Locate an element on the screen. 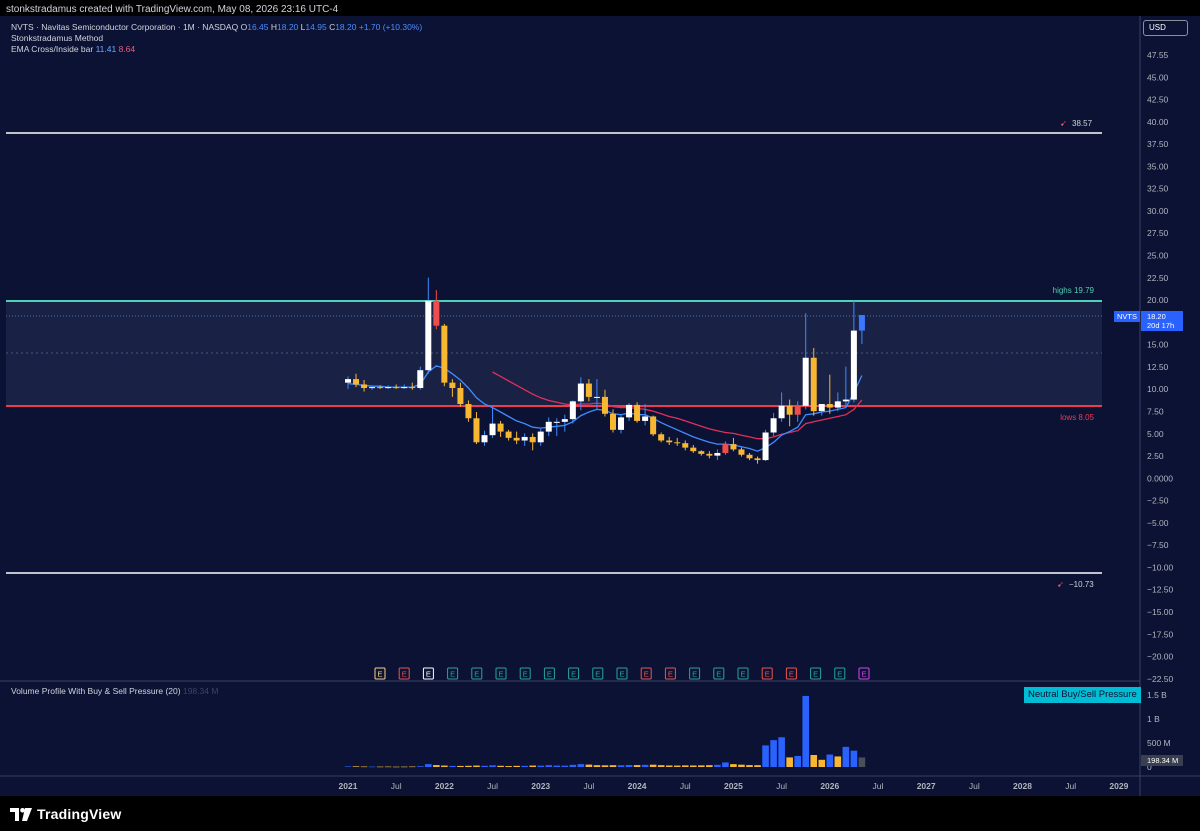 The image size is (1200, 831). price-tick-label: −7.50 is located at coordinates (1158, 545).